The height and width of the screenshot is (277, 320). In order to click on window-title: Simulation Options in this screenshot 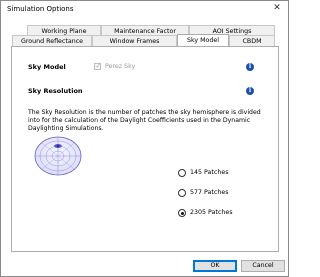, I will do `click(40, 9)`.